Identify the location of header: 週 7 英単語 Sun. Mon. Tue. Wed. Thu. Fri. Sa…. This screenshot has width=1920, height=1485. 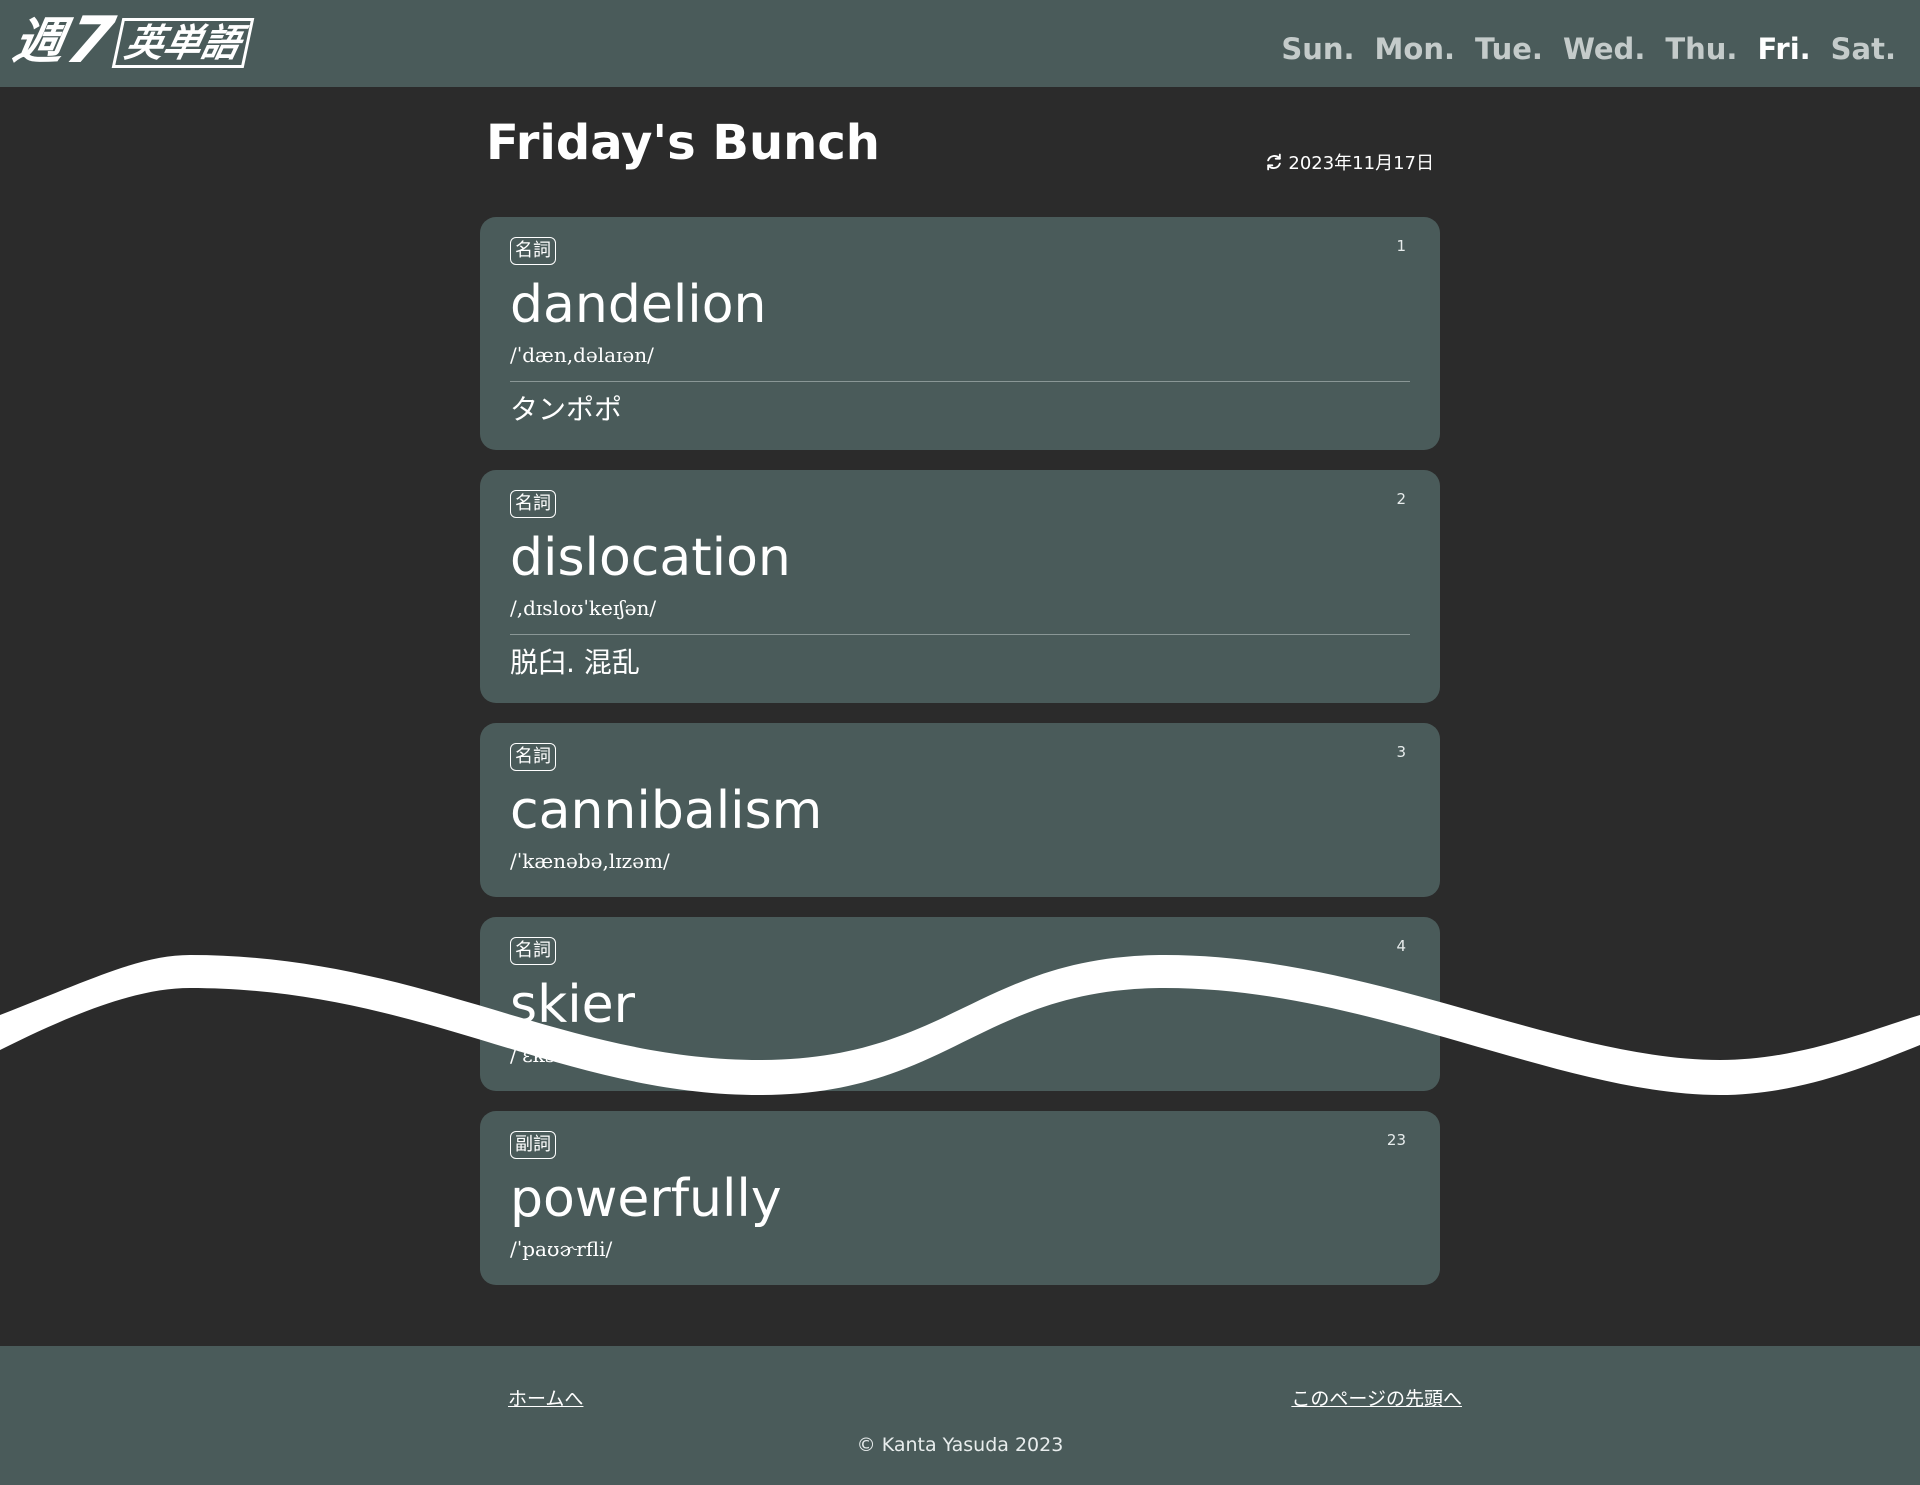
(960, 43).